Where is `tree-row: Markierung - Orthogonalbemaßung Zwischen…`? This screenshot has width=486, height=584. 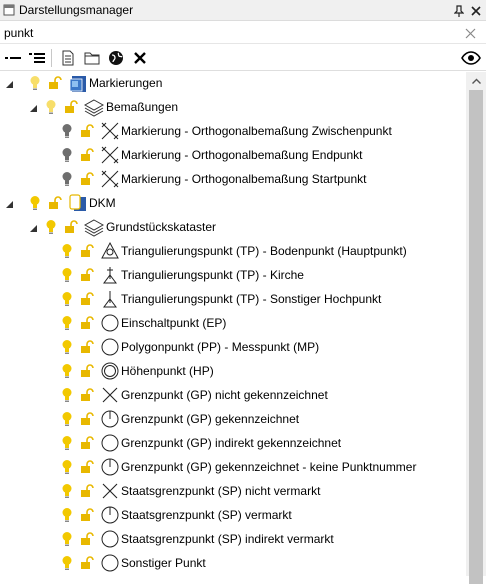 tree-row: Markierung - Orthogonalbemaßung Zwischen… is located at coordinates (233, 131).